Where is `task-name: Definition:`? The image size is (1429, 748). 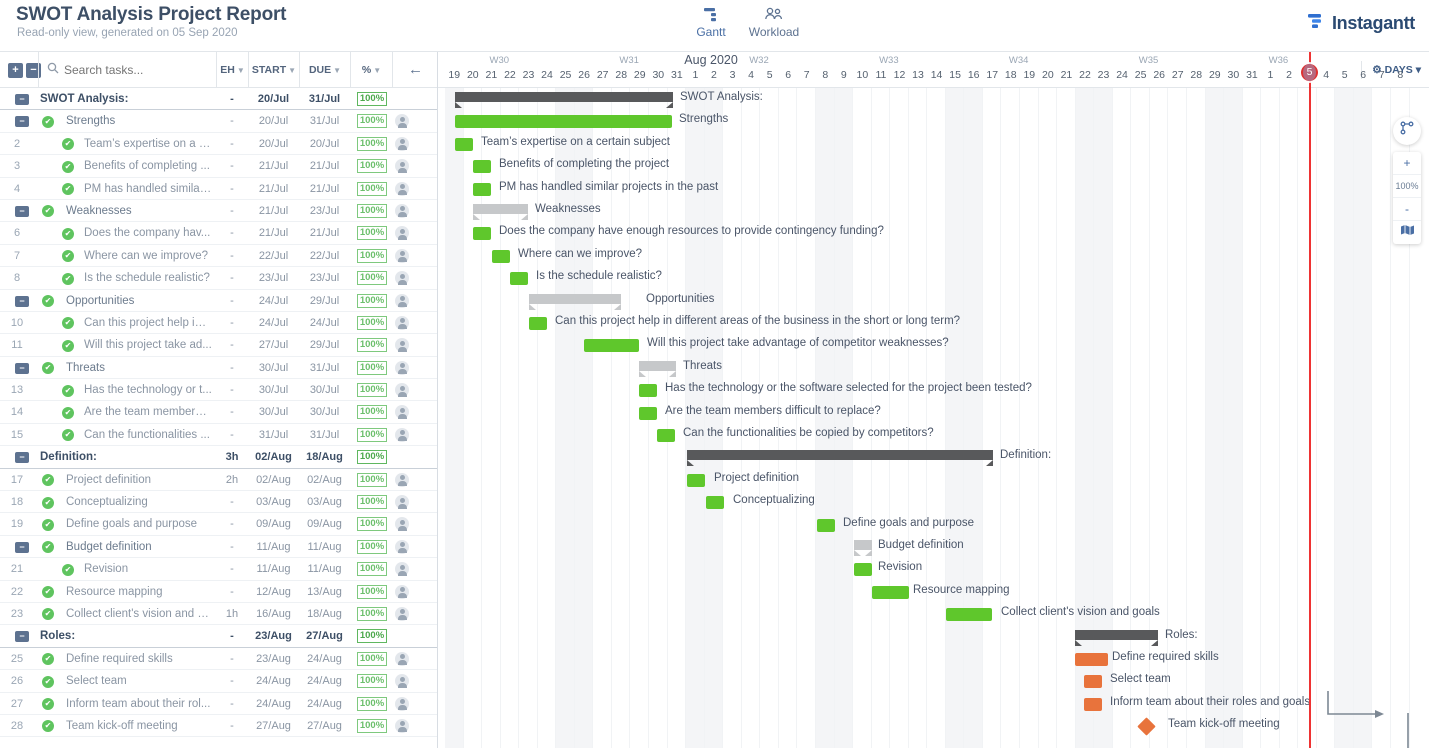
task-name: Definition: is located at coordinates (126, 457).